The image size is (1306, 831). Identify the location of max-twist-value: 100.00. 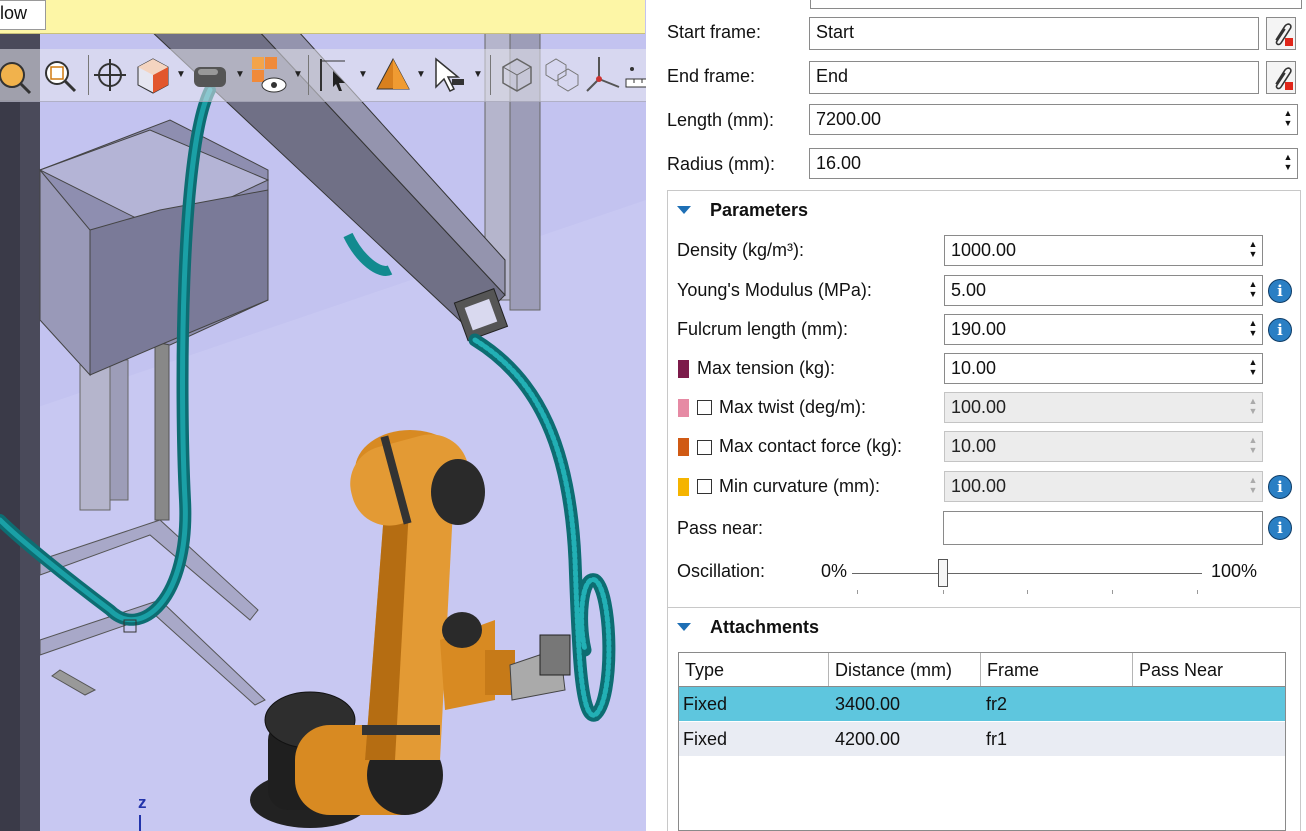
(979, 407).